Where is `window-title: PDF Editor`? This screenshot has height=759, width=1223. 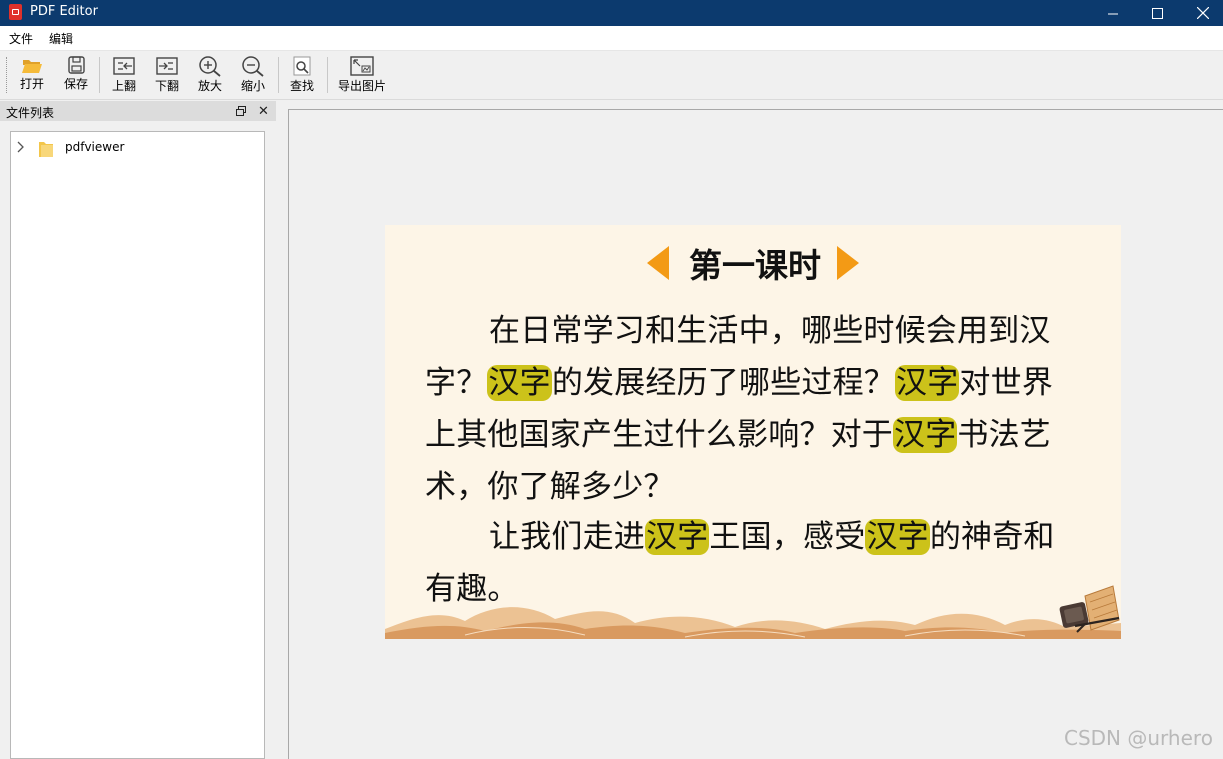
window-title: PDF Editor is located at coordinates (64, 11).